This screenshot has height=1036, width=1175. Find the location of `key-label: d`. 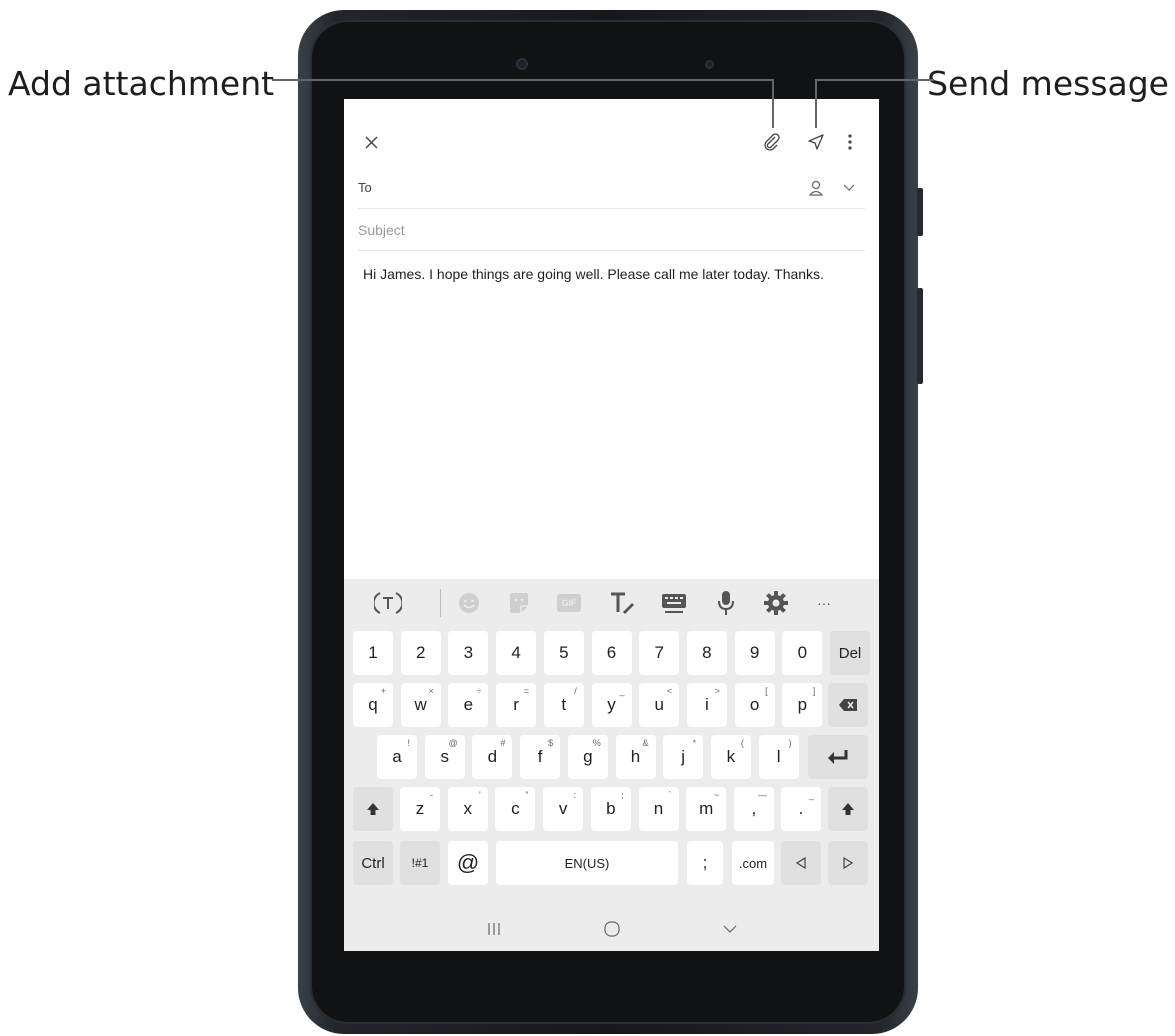

key-label: d is located at coordinates (492, 756).